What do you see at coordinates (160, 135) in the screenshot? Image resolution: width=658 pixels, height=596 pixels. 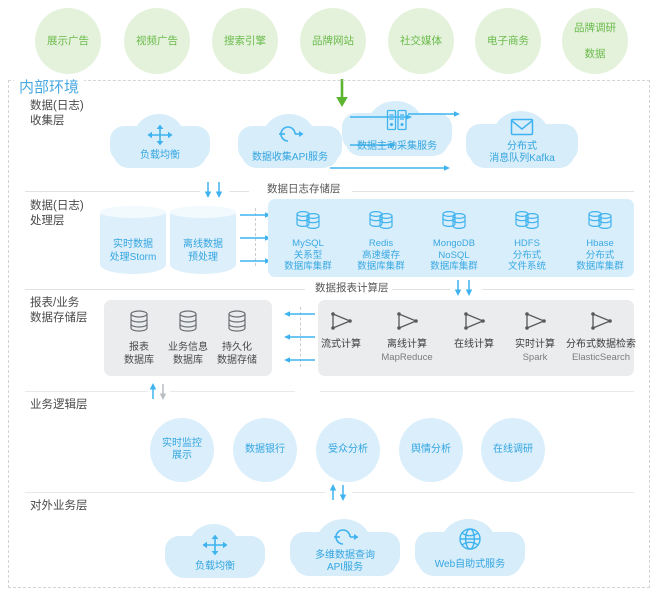 I see `load-balancer-icon` at bounding box center [160, 135].